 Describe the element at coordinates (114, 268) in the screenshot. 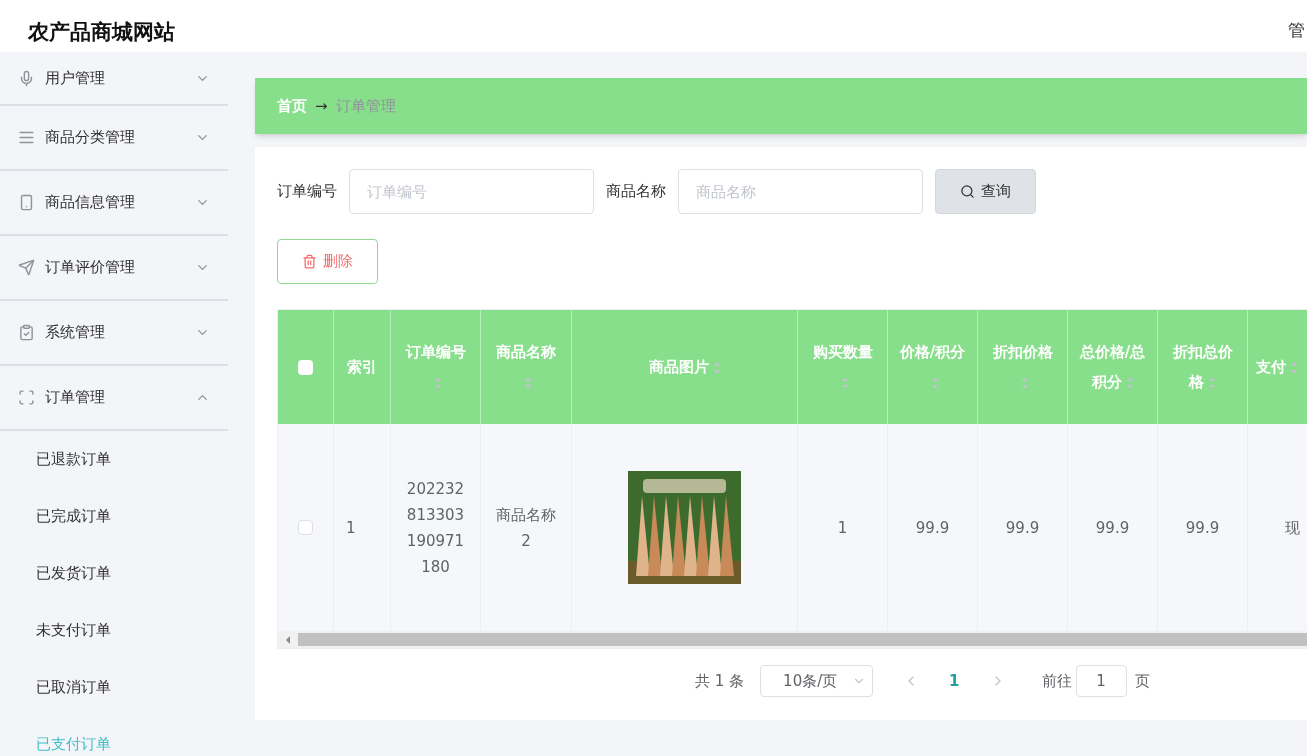

I see `sidebar-menu-item: 订单评价管理` at that location.